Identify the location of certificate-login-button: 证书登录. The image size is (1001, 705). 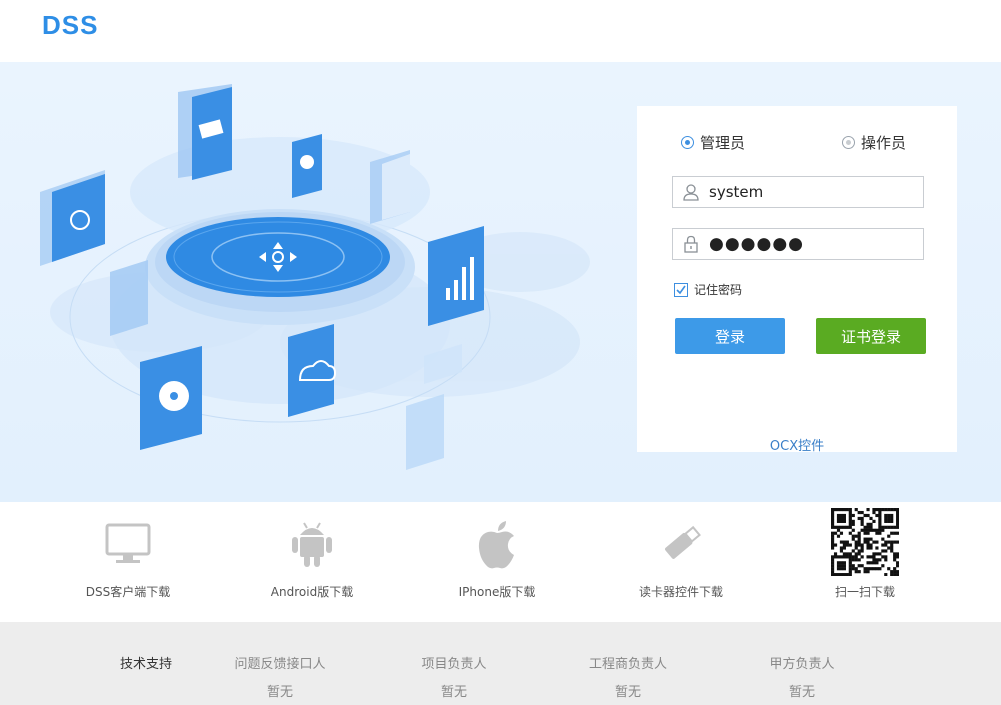
(871, 336).